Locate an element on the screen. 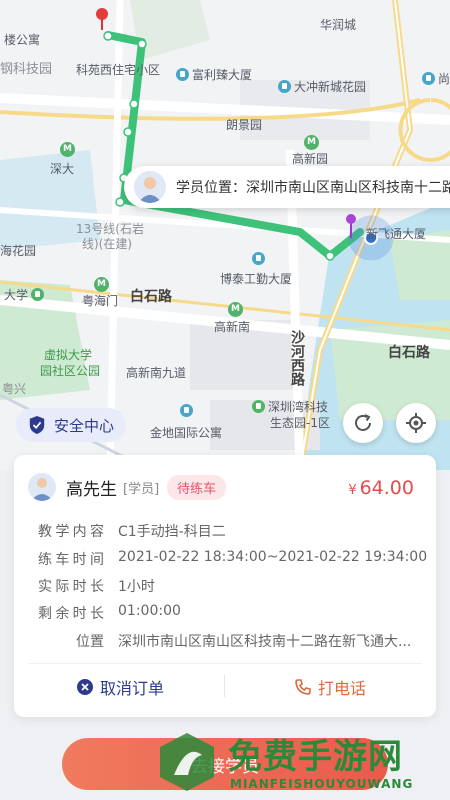  cancel-order-button: 取消订单 is located at coordinates (120, 687).